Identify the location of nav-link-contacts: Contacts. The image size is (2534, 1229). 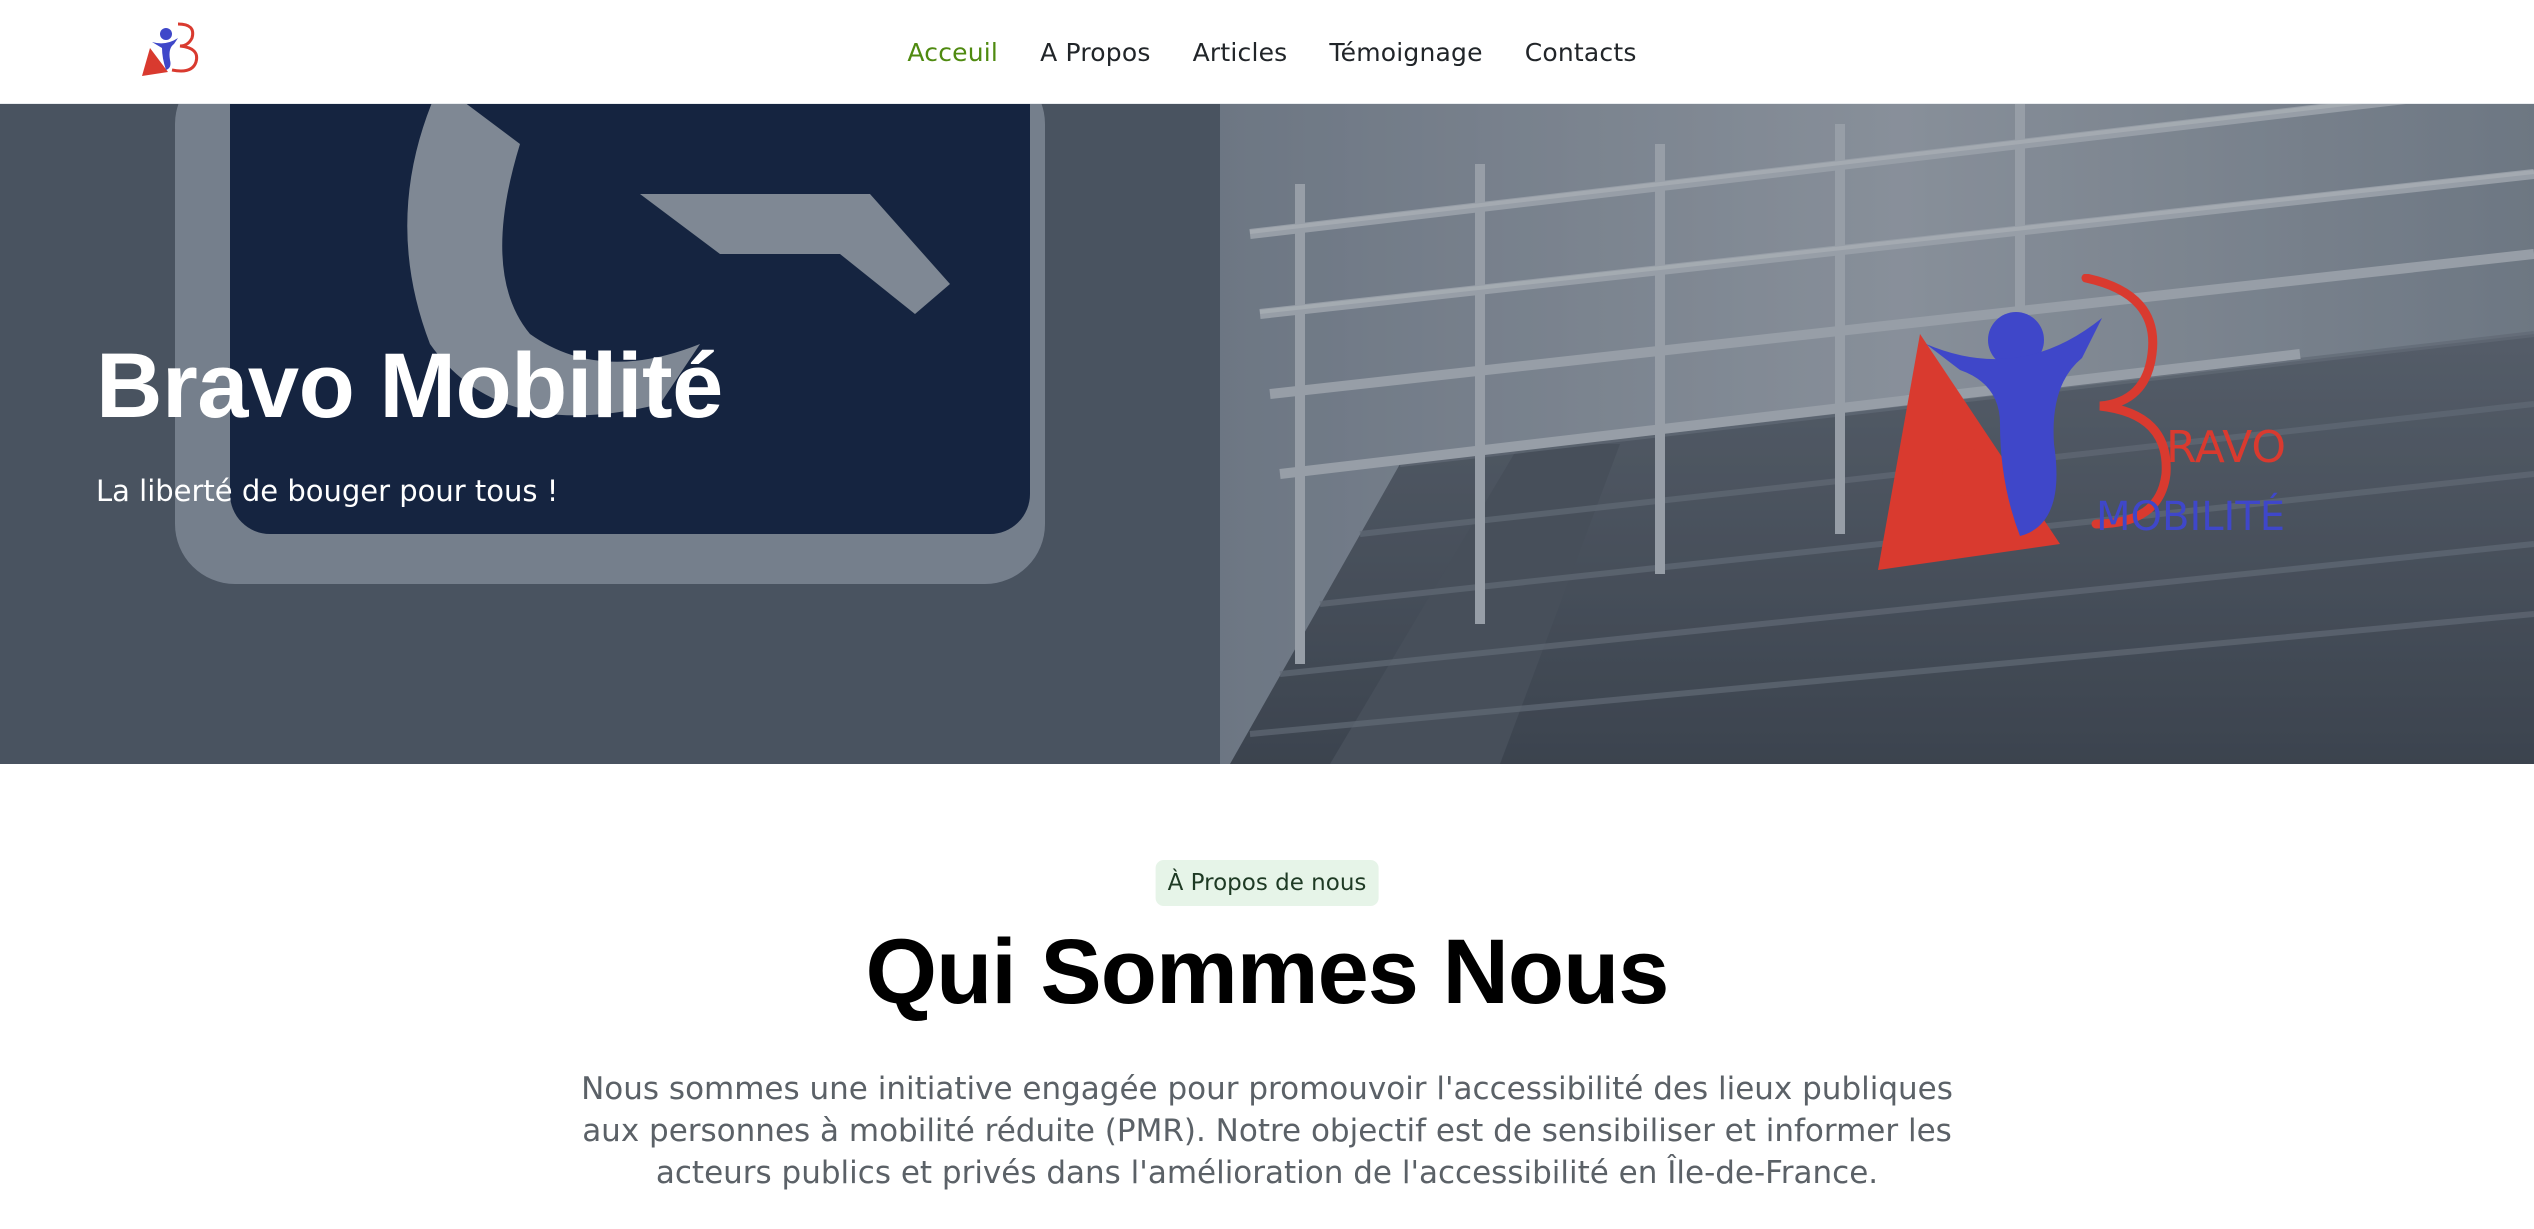
(1581, 52).